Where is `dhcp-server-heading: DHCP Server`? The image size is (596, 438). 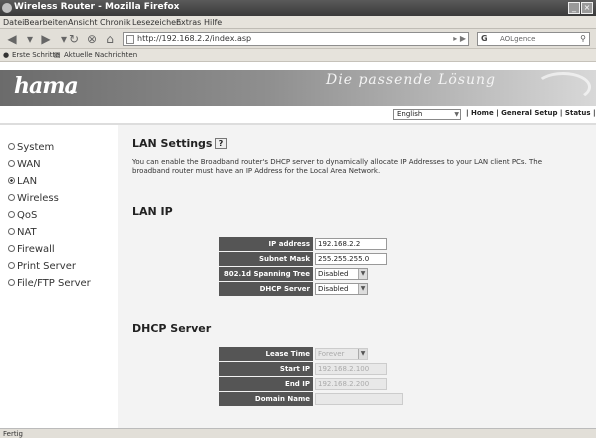 dhcp-server-heading: DHCP Server is located at coordinates (172, 328).